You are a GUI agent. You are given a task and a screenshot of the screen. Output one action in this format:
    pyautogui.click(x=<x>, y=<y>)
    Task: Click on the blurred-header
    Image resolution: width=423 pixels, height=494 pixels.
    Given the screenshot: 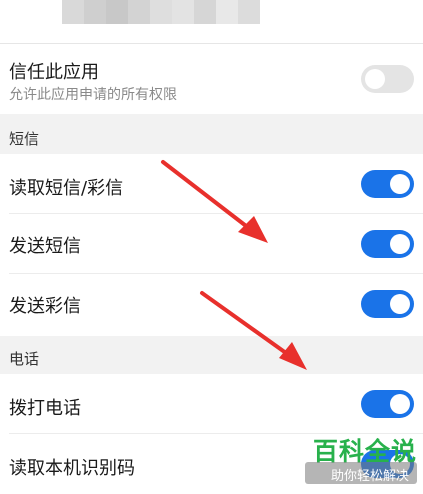 What is the action you would take?
    pyautogui.click(x=211, y=22)
    